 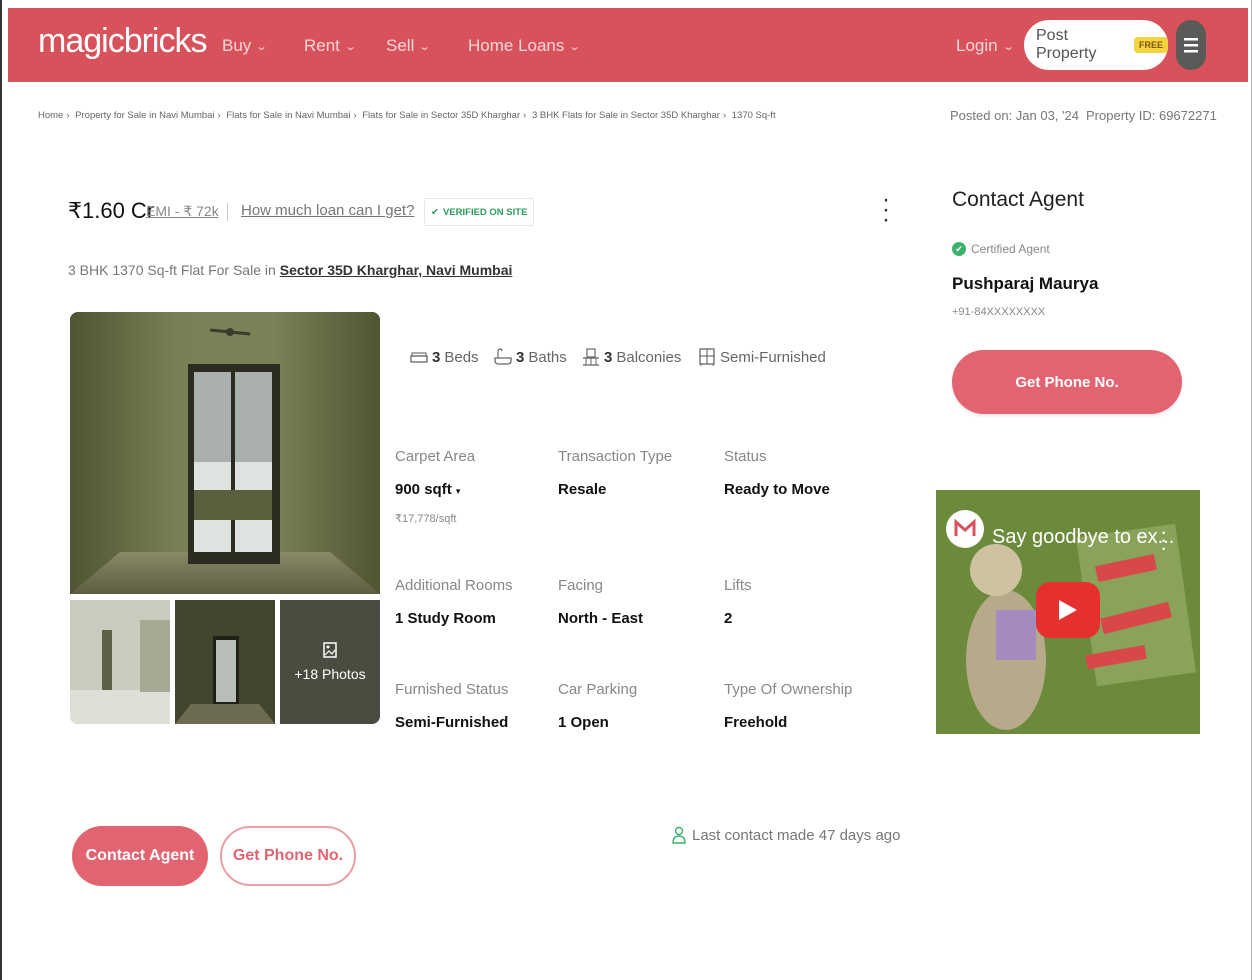 I want to click on carpet-area-value: 900 sqft ▾, so click(x=427, y=489).